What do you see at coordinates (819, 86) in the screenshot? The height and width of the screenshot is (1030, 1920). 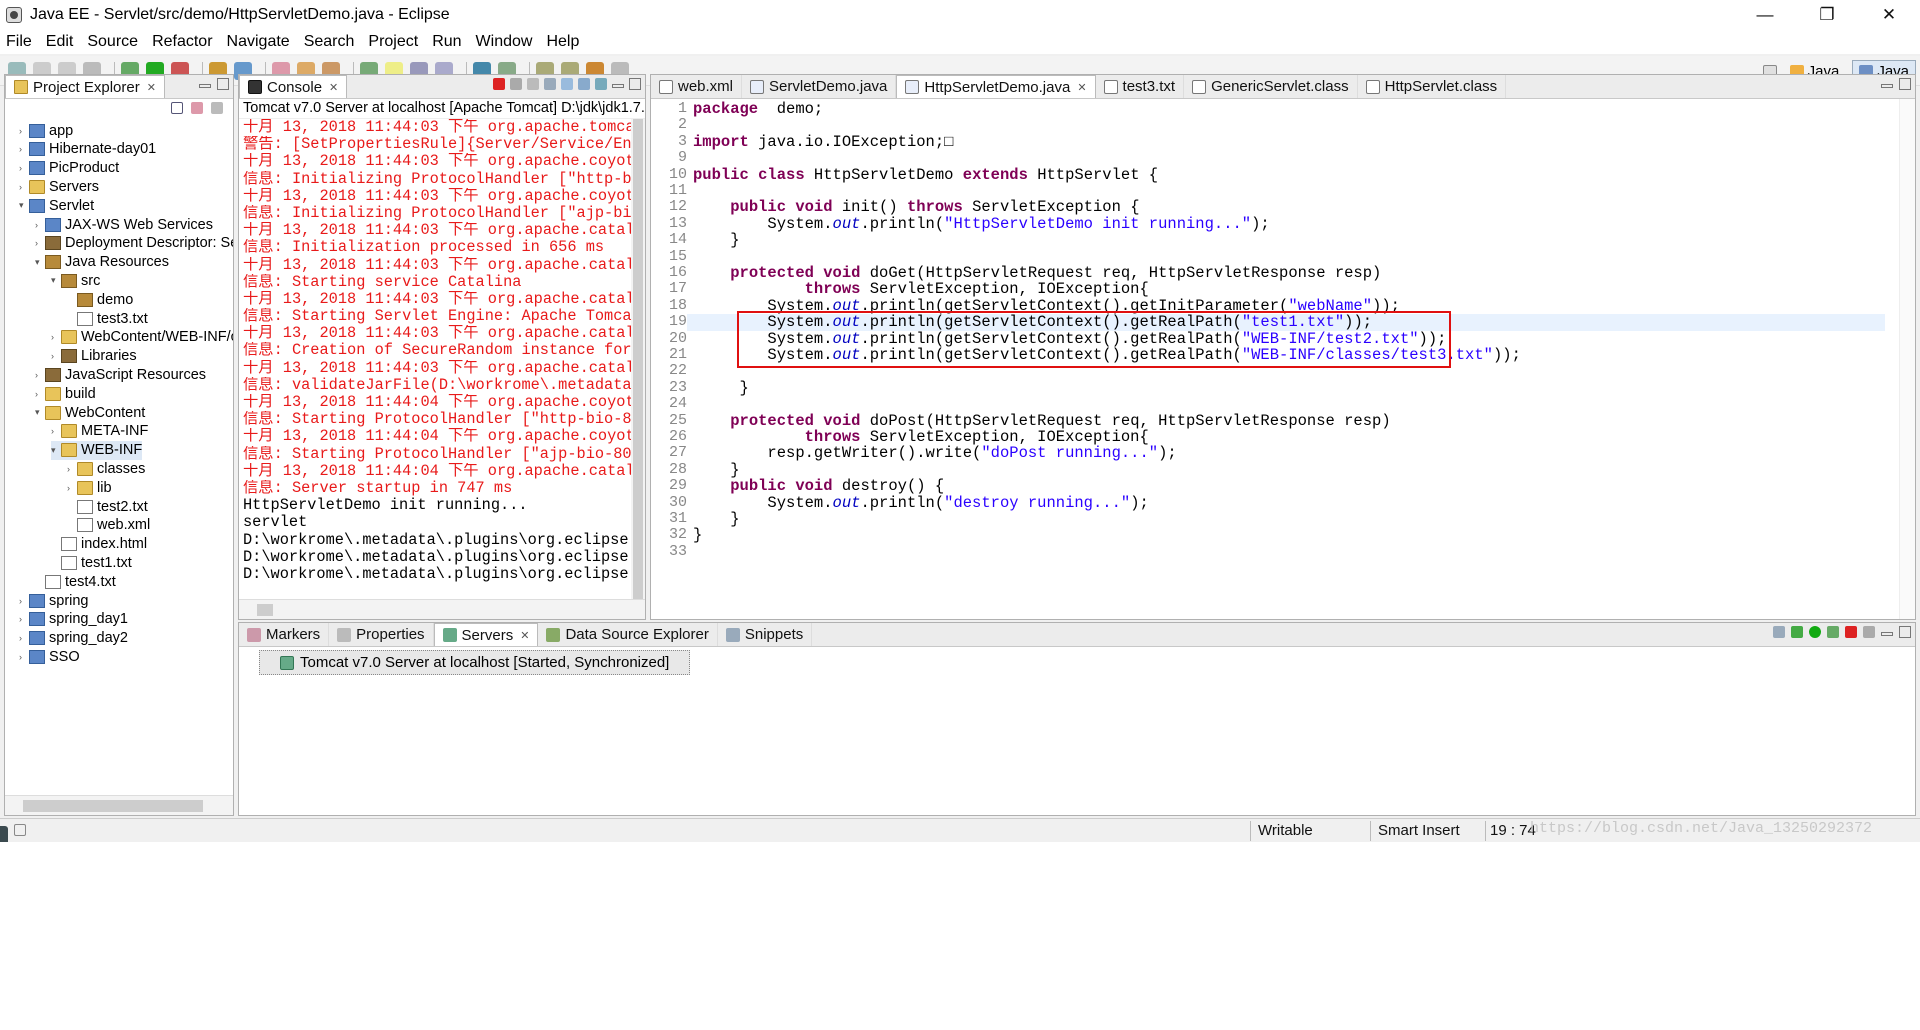 I see `tab-servletdemo-java: ServletDemo.java` at bounding box center [819, 86].